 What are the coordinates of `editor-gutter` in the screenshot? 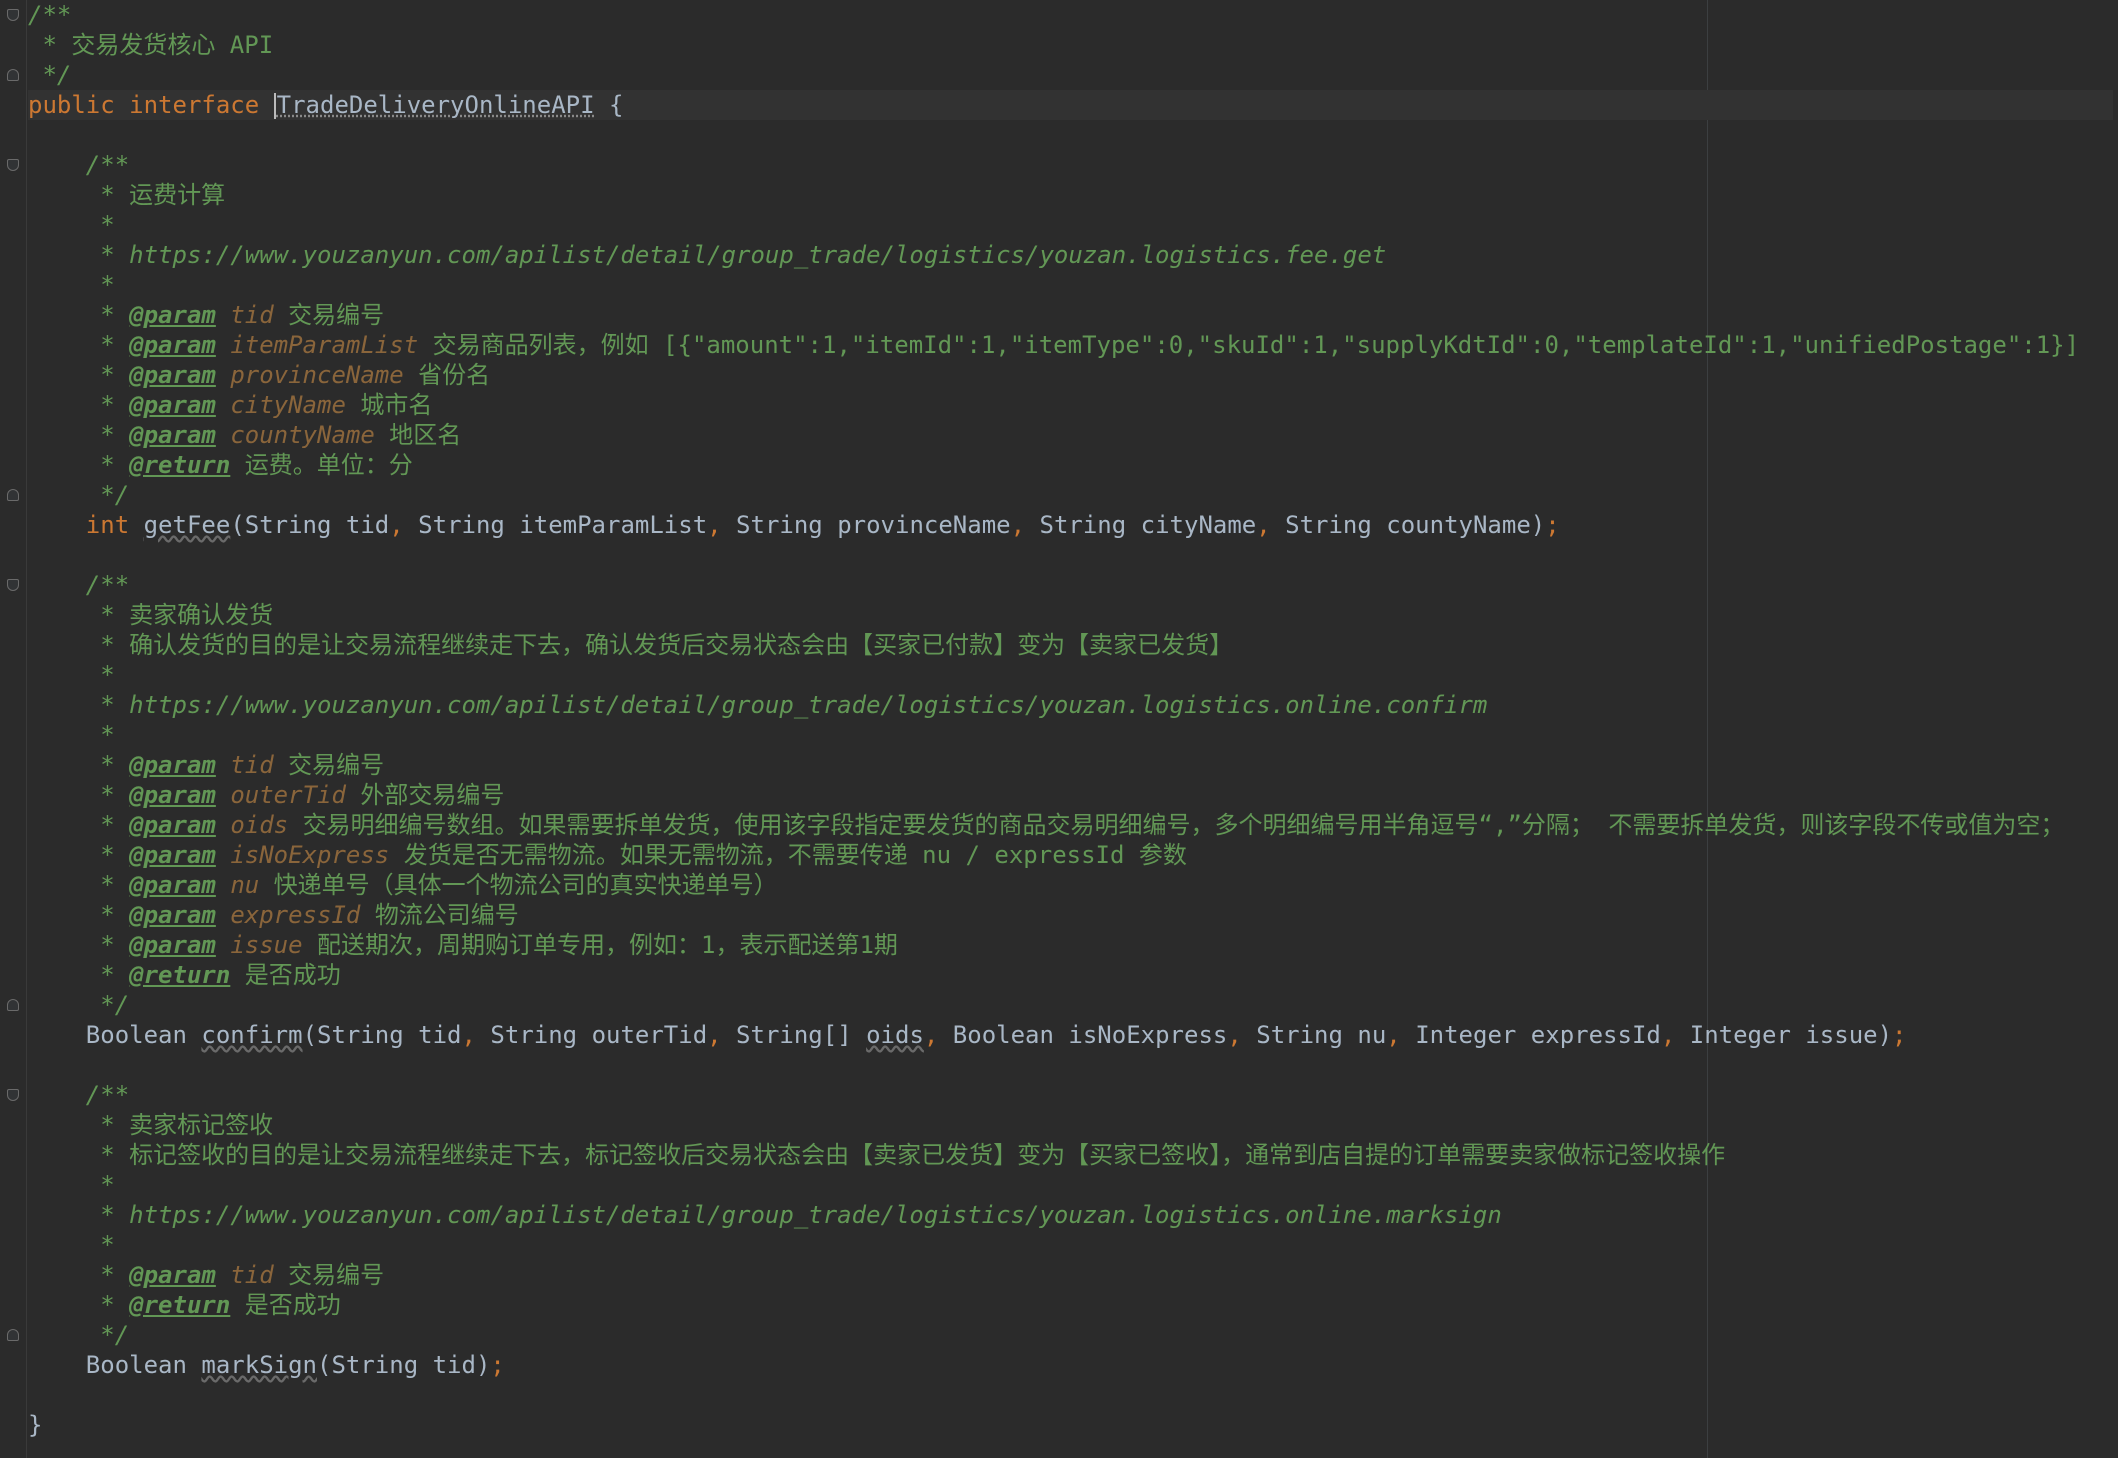 It's located at (13, 729).